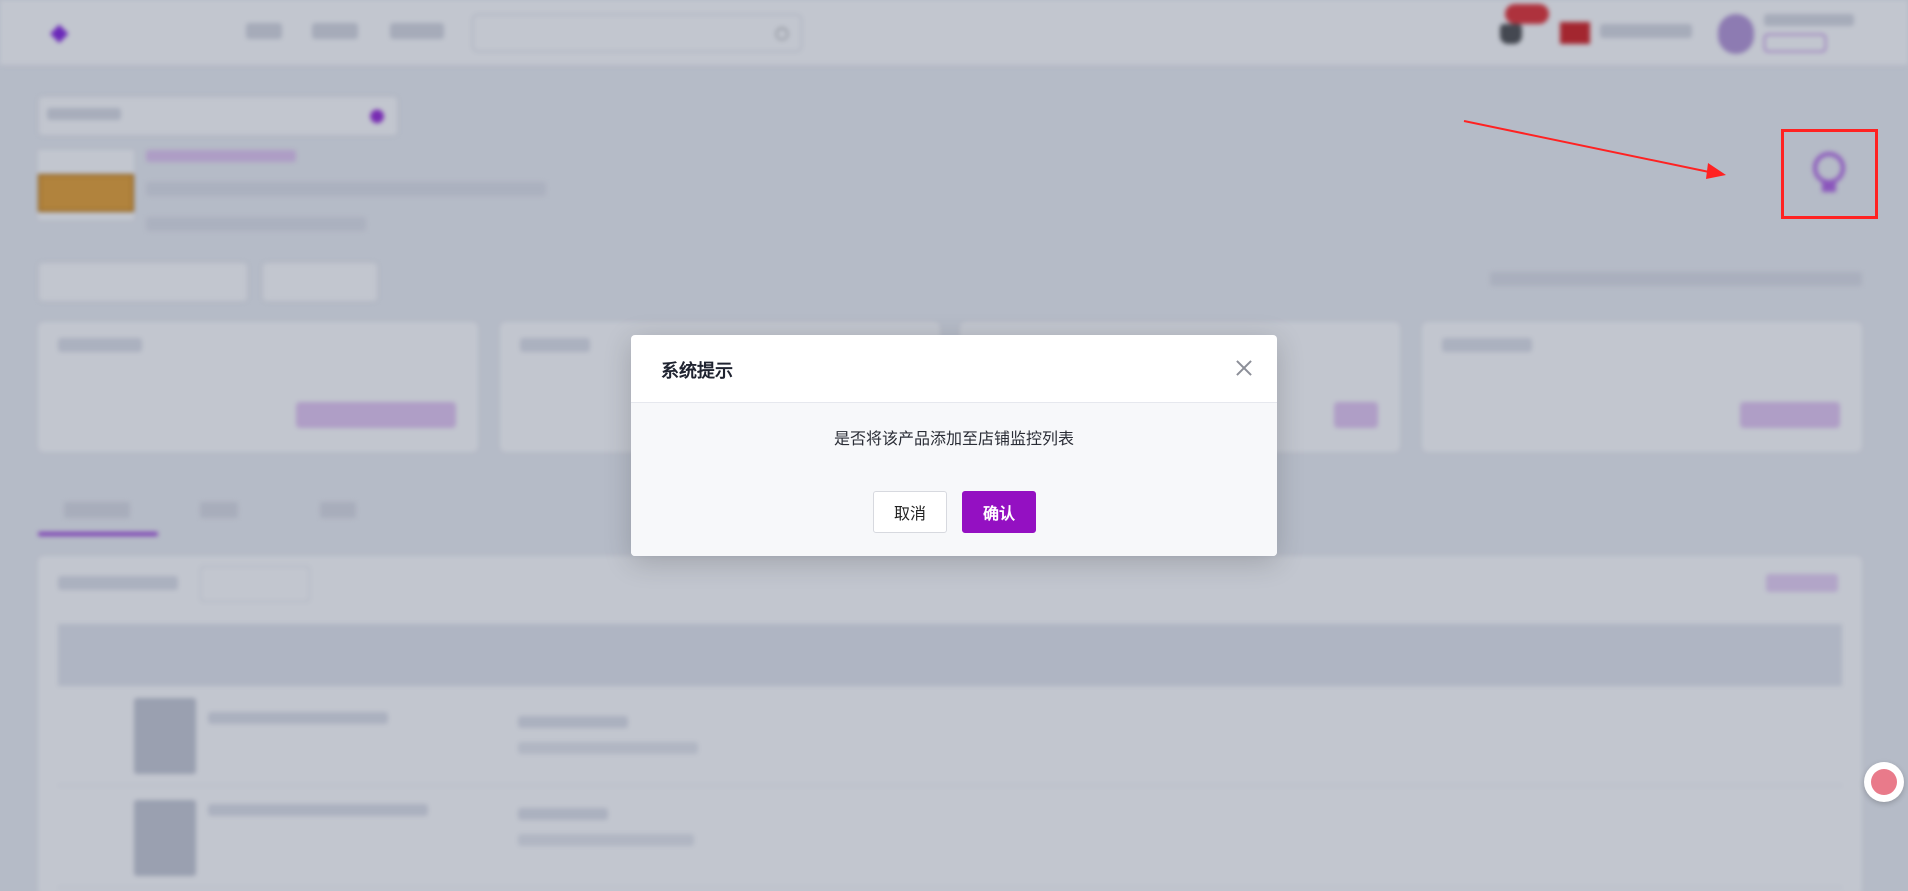  I want to click on dialog-title: 系统提示, so click(697, 371).